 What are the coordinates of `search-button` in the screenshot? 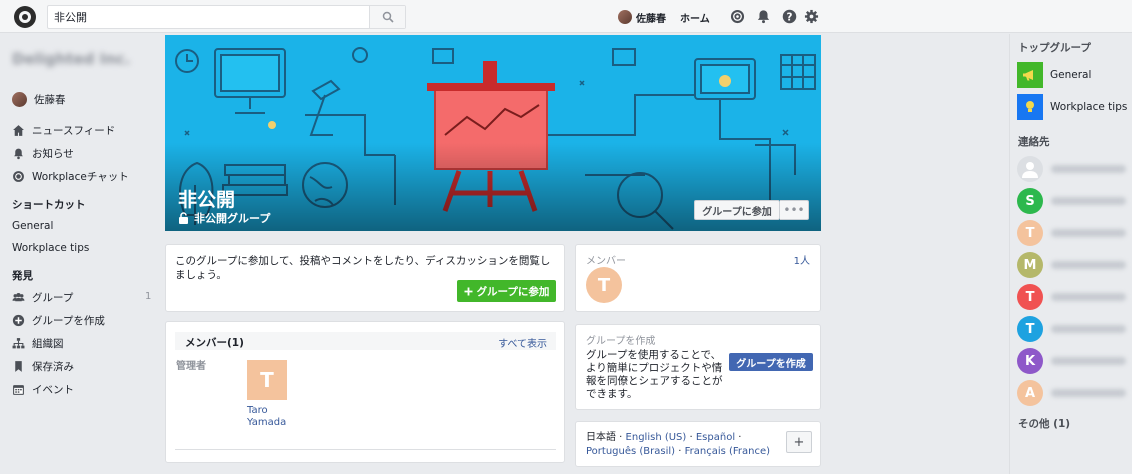 It's located at (387, 17).